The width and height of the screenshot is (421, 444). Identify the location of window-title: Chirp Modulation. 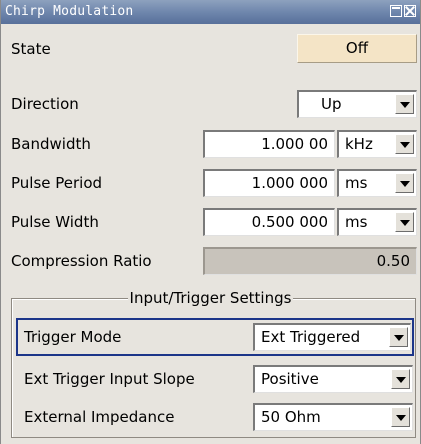
(69, 11).